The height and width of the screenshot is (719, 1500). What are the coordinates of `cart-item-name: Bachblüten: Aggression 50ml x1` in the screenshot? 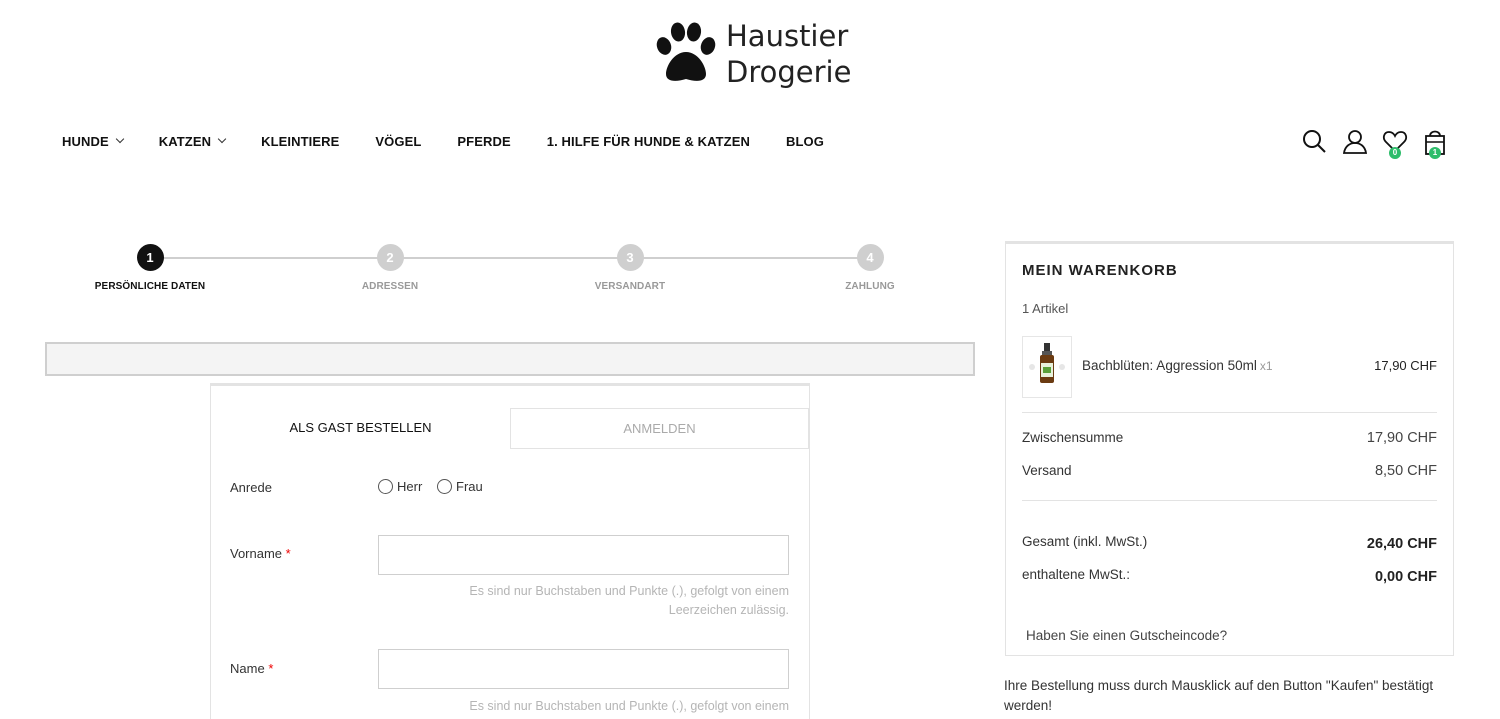 It's located at (1177, 365).